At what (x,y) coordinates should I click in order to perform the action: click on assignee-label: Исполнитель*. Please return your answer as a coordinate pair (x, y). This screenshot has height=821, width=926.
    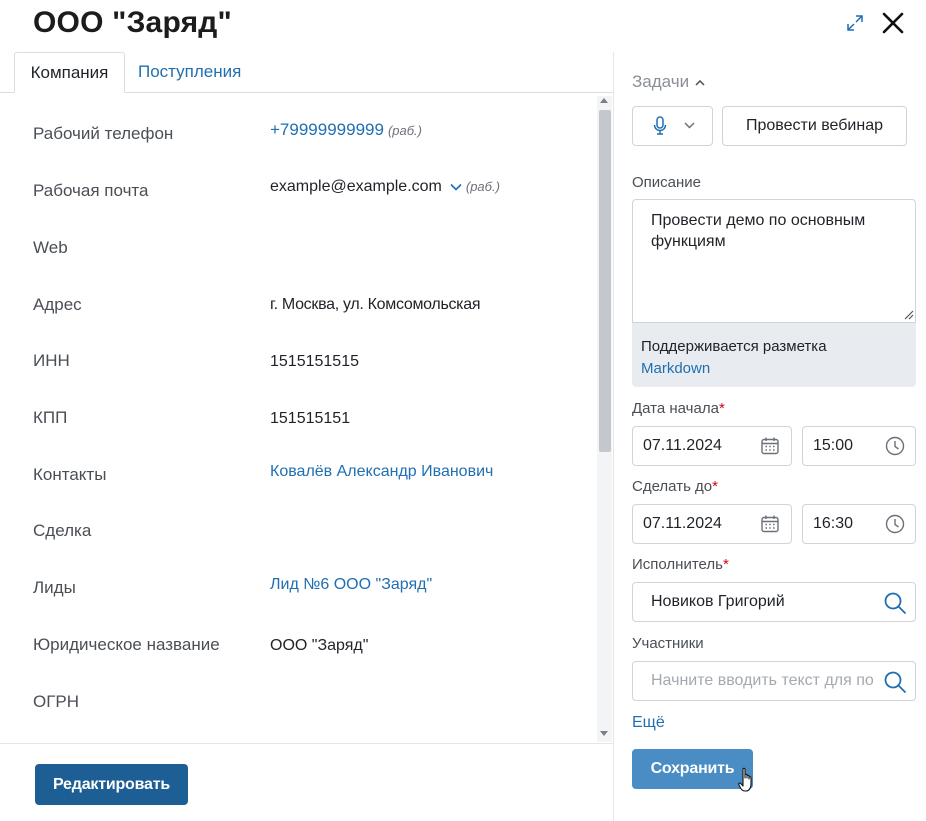
    Looking at the image, I should click on (680, 564).